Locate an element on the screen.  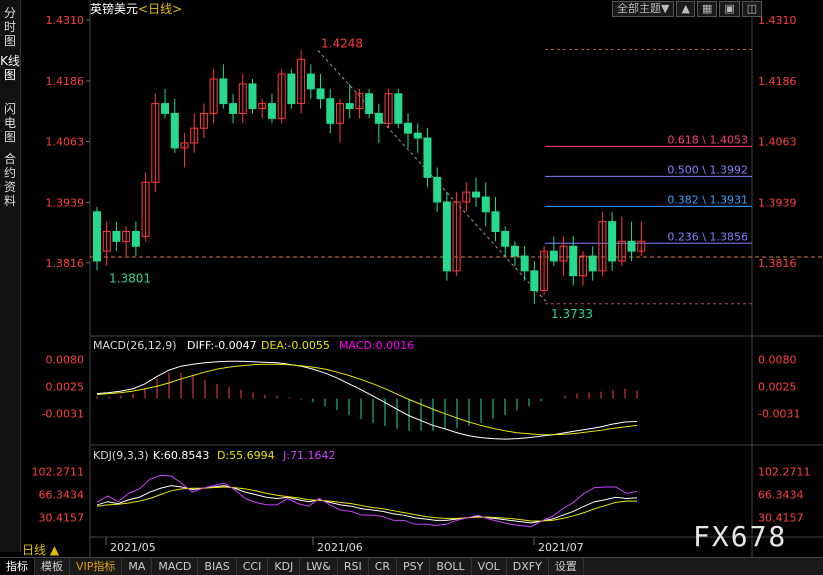
price-tick-left: 1.4186 is located at coordinates (65, 81).